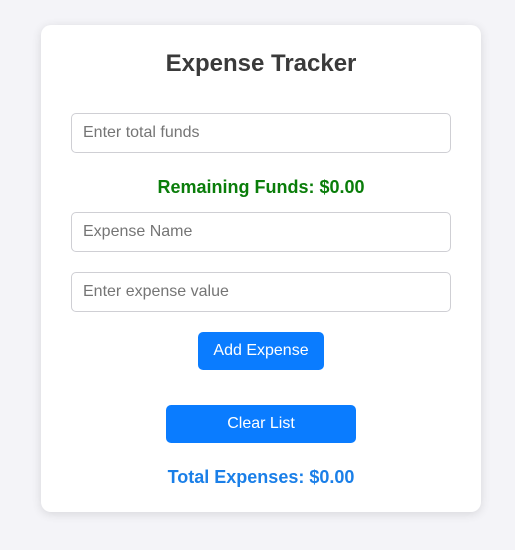 The image size is (515, 550). Describe the element at coordinates (261, 424) in the screenshot. I see `clear-list-button: Clear List` at that location.